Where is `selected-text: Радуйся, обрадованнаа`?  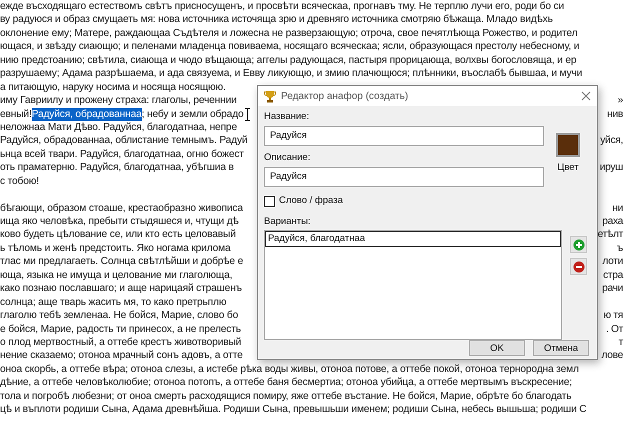 selected-text: Радуйся, обрадованнаа is located at coordinates (87, 114).